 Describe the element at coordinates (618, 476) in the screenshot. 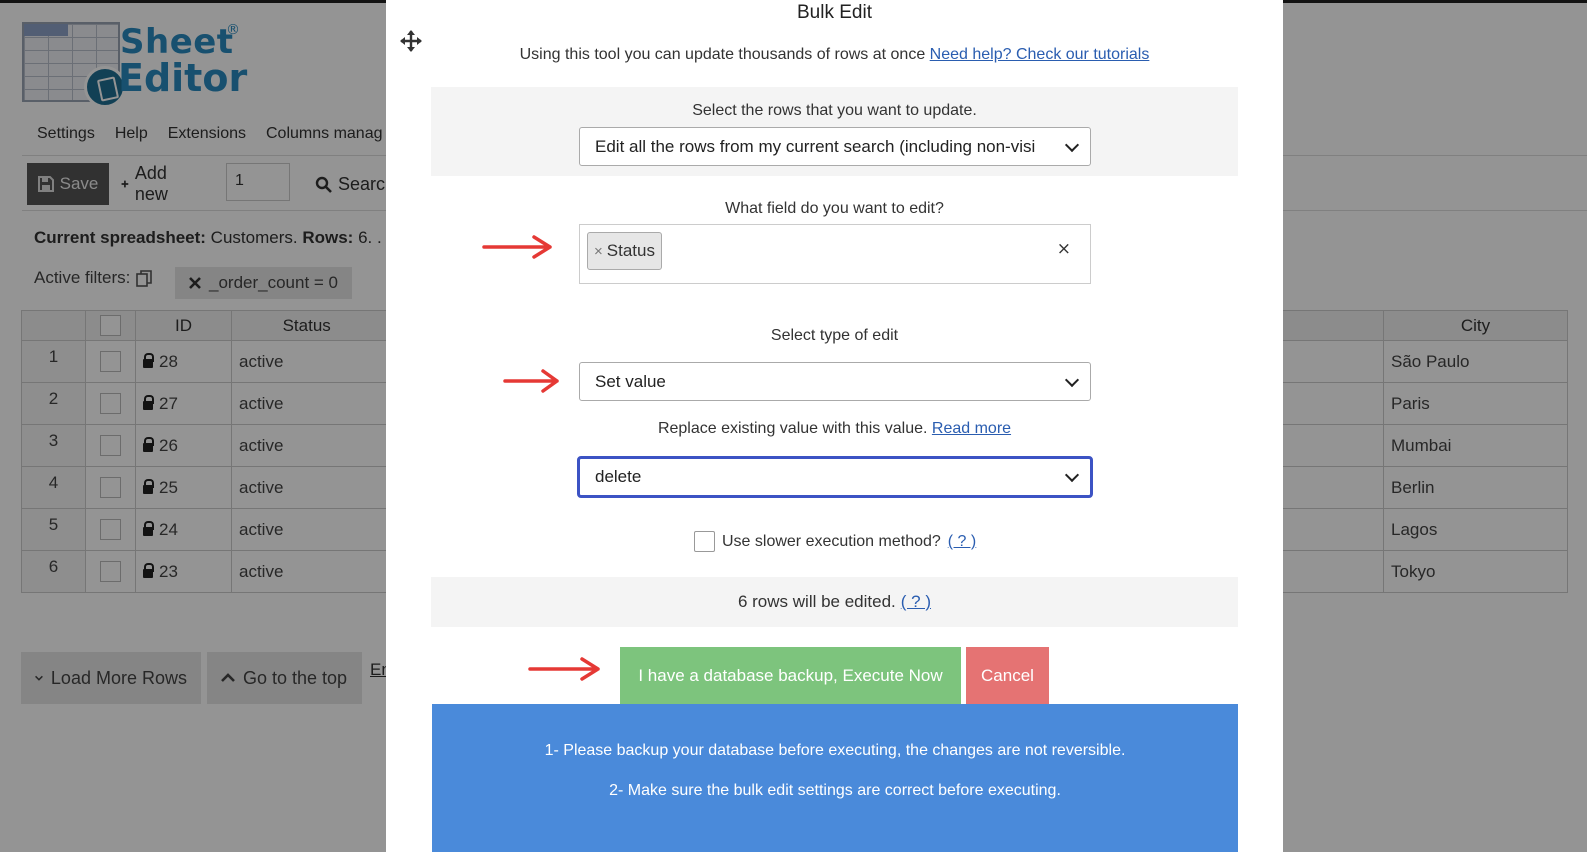

I see `value-dropdown-value: delete` at that location.